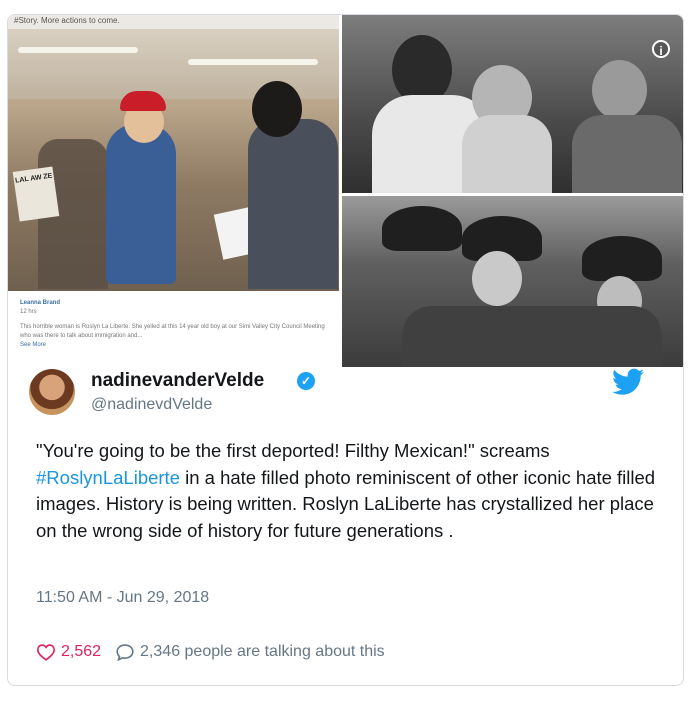 The image size is (700, 707). What do you see at coordinates (177, 381) in the screenshot?
I see `display-name: nadinevanderVelde` at bounding box center [177, 381].